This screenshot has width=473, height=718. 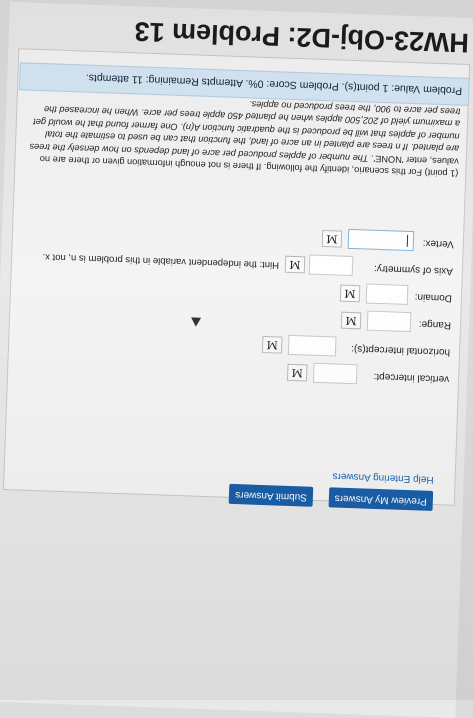 I want to click on page-title: HW23-Obj-D2: Problem 13, so click(x=301, y=37).